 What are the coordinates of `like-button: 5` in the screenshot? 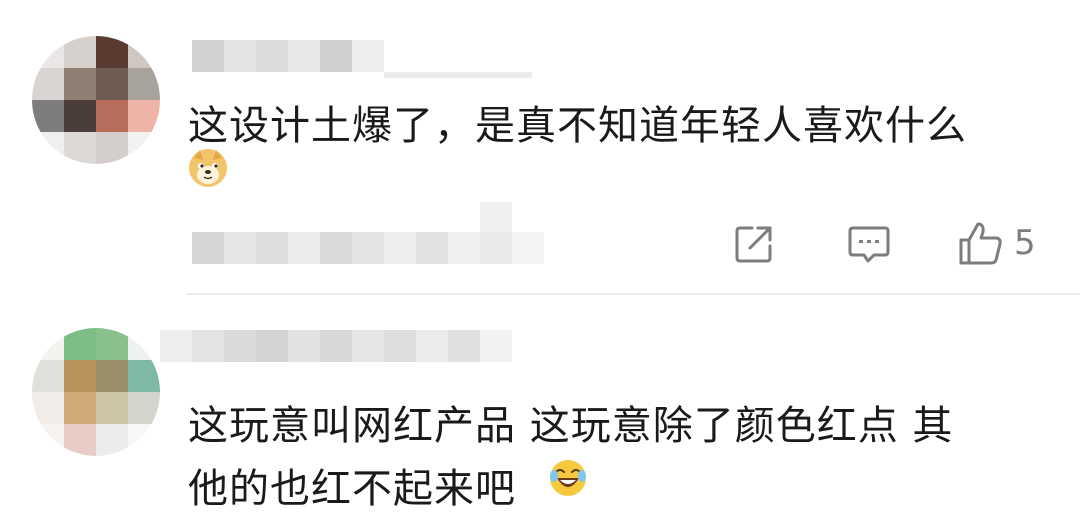 It's located at (997, 243).